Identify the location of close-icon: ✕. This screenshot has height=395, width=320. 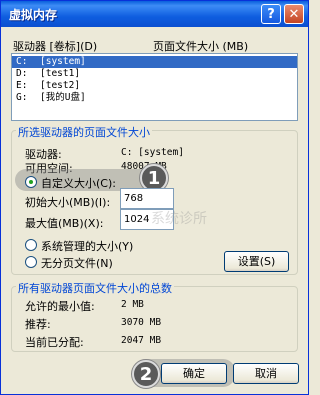
(294, 14).